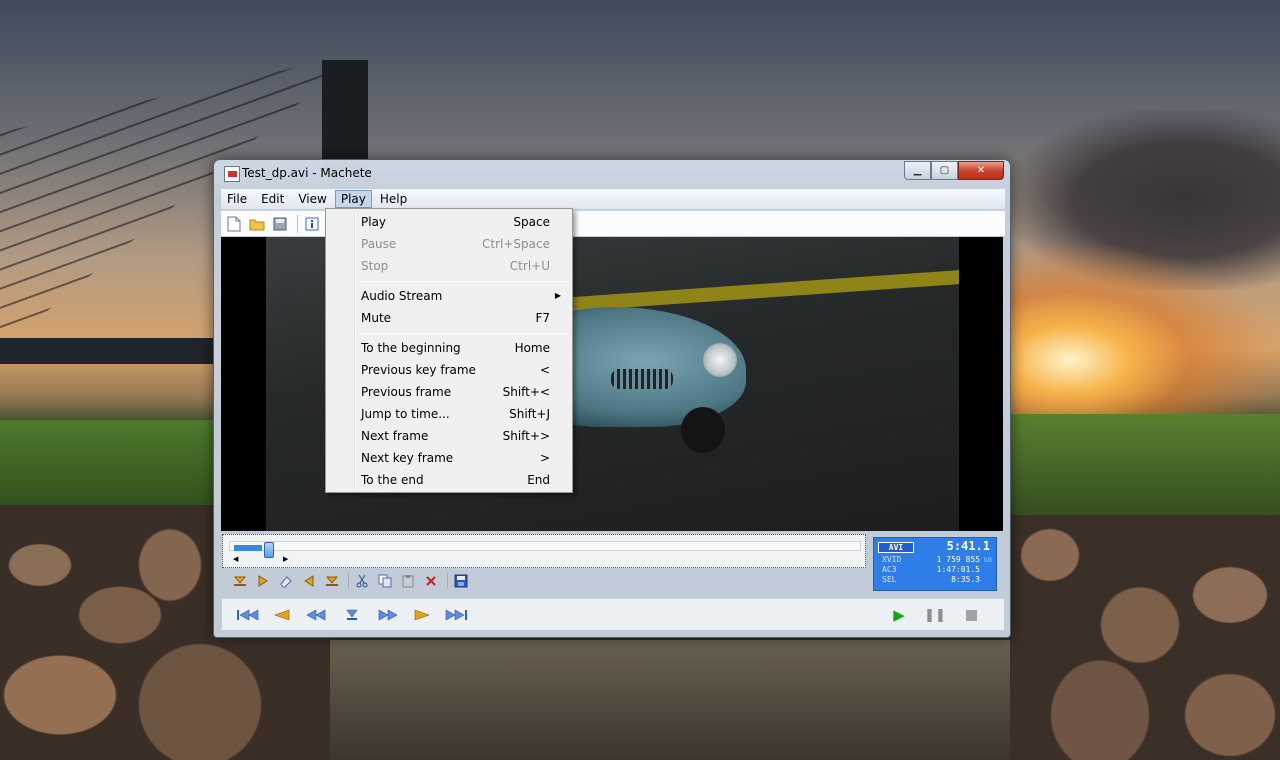 The image size is (1280, 760). What do you see at coordinates (1145, 637) in the screenshot?
I see `wallpaper-rocks` at bounding box center [1145, 637].